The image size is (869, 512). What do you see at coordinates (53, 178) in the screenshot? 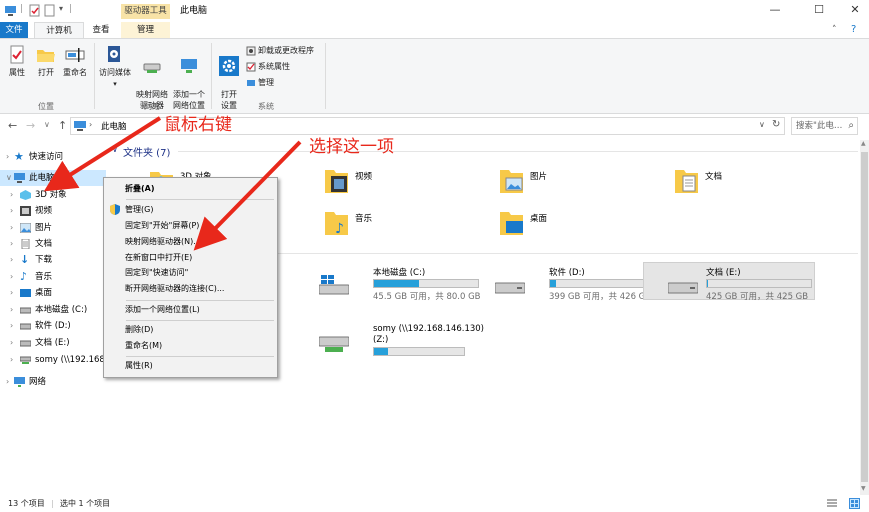
I see `nav-this-pc: ∨ 此电脑` at bounding box center [53, 178].